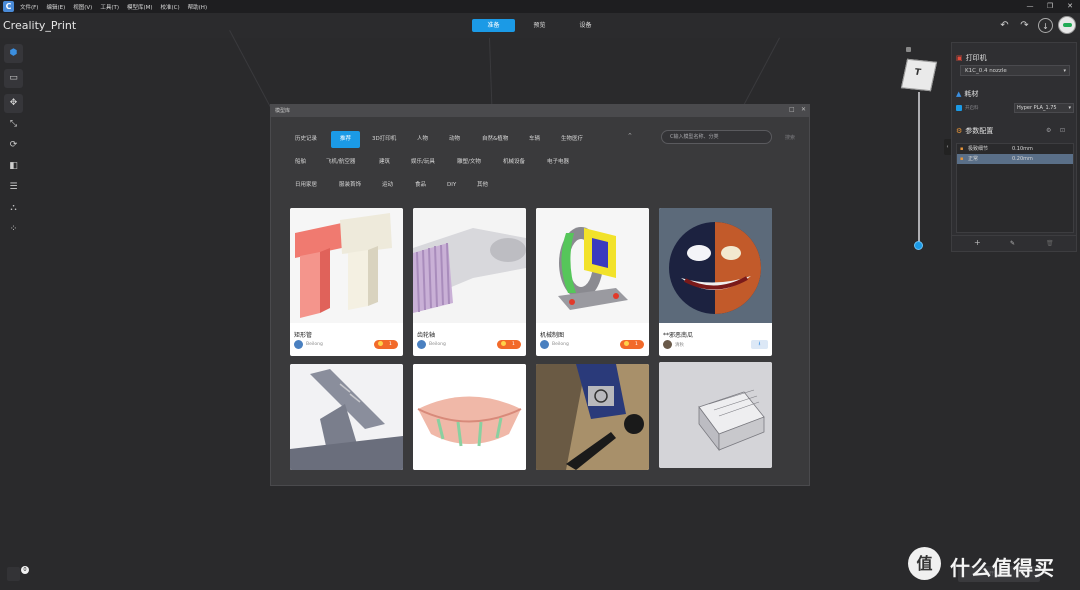 Image resolution: width=1080 pixels, height=590 pixels. Describe the element at coordinates (977, 242) in the screenshot. I see `add-preset-icon: +` at that location.